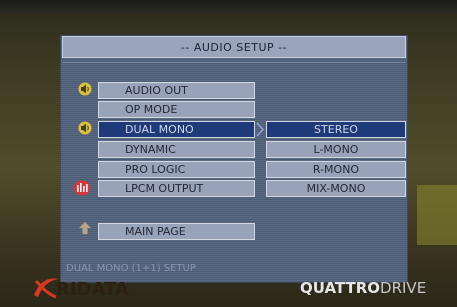 This screenshot has width=457, height=307. Describe the element at coordinates (228, 7) in the screenshot. I see `bezel-top` at that location.